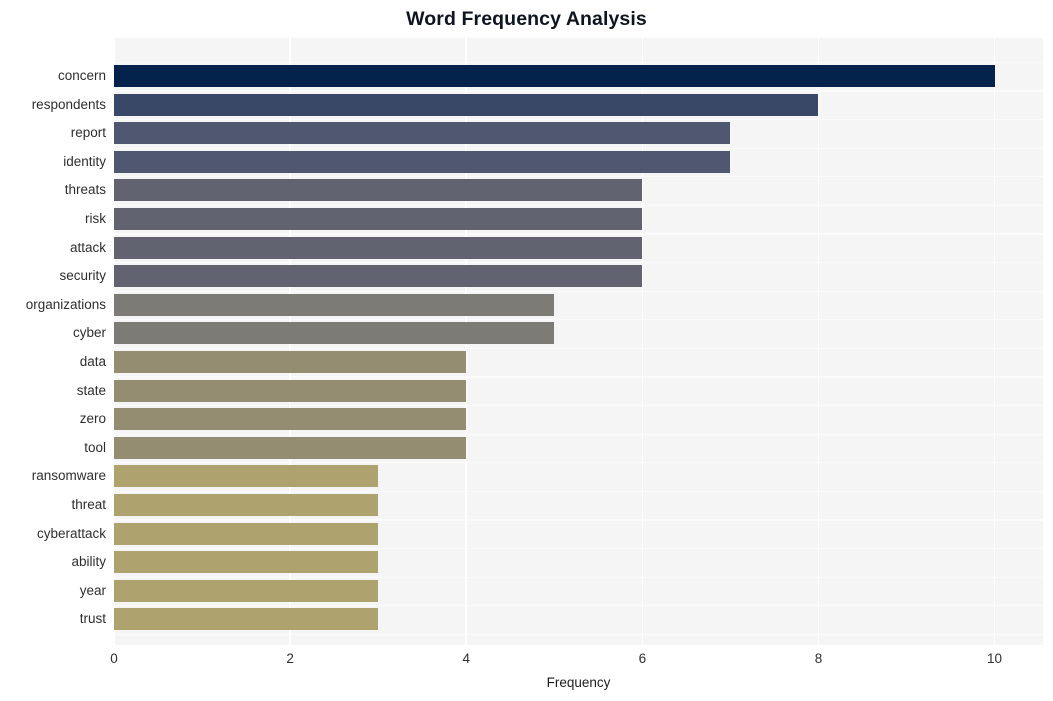  I want to click on y-axis-tick-label: report, so click(88, 133).